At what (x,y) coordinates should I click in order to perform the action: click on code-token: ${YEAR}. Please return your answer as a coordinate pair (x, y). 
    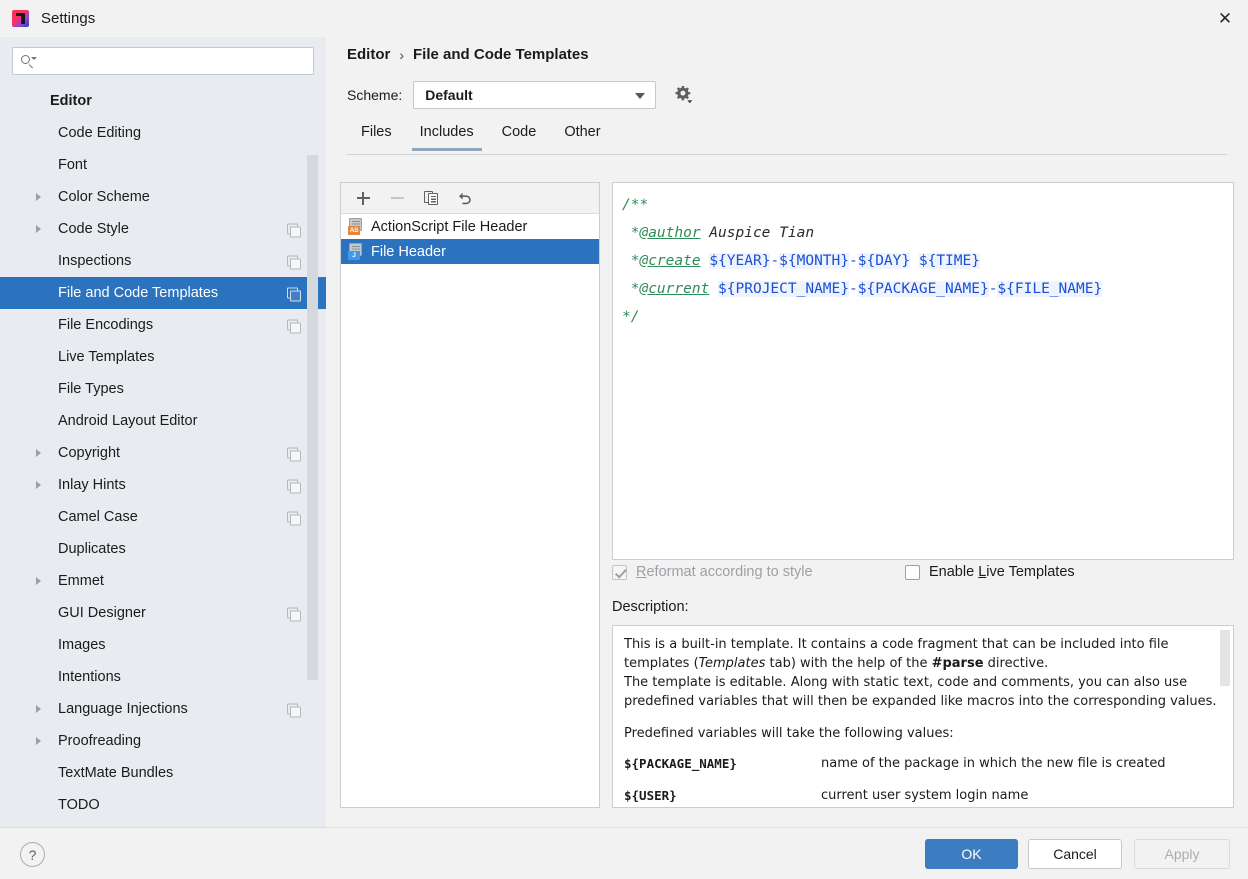
    Looking at the image, I should click on (740, 261).